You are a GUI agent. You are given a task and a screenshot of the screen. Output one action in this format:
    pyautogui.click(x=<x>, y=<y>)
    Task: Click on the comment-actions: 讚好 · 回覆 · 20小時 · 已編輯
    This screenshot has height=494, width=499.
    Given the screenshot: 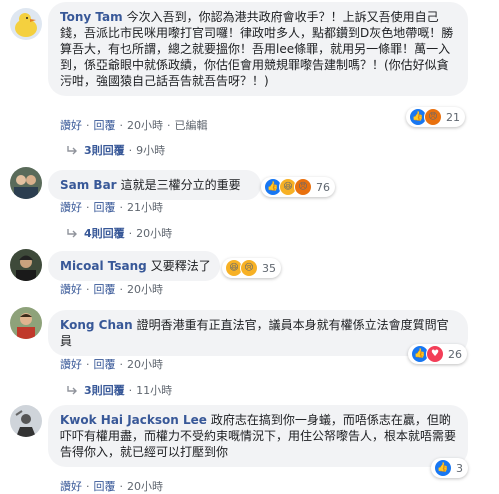 What is the action you would take?
    pyautogui.click(x=134, y=125)
    